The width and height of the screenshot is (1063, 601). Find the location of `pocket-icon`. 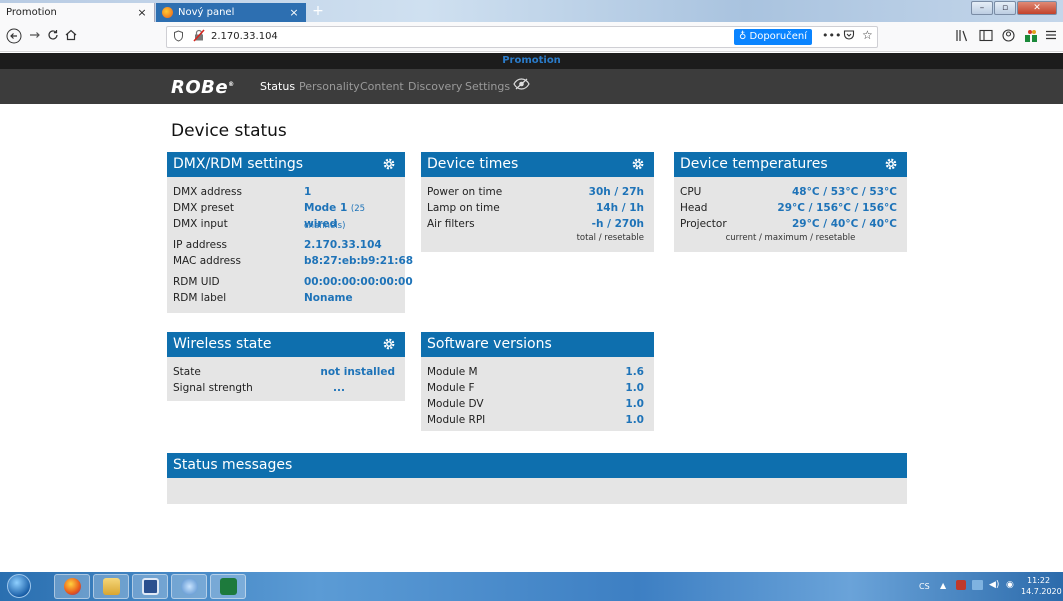

pocket-icon is located at coordinates (849, 36).